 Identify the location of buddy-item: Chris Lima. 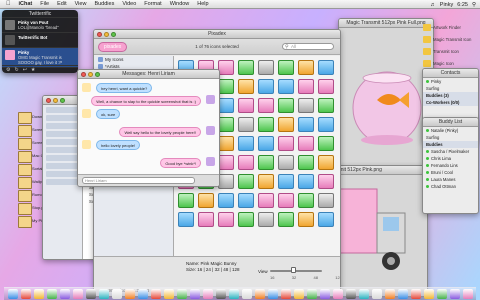
(450, 158).